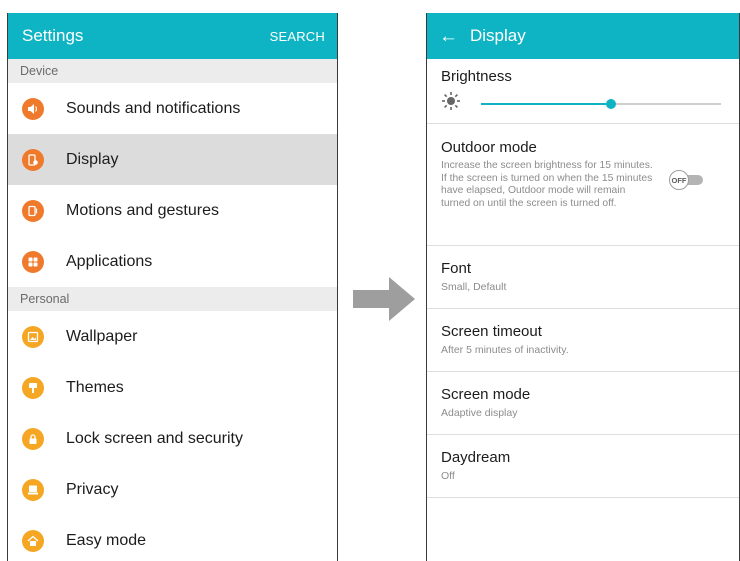  What do you see at coordinates (172, 336) in the screenshot?
I see `settings-item-wallpaper: Wallpaper` at bounding box center [172, 336].